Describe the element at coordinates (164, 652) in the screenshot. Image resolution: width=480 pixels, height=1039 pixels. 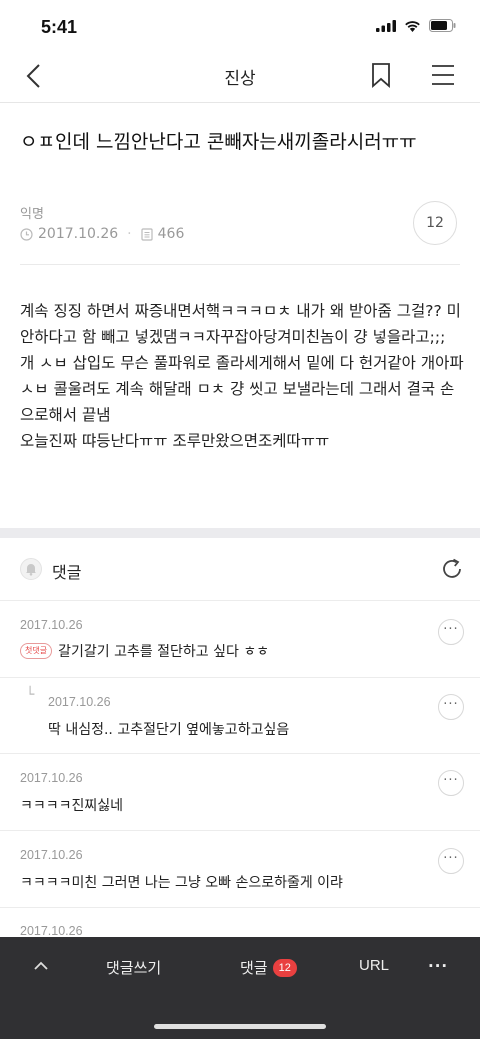
I see `comment-body: 갈기갈기 고추를 절단하고 싶다 ㅎㅎ` at that location.